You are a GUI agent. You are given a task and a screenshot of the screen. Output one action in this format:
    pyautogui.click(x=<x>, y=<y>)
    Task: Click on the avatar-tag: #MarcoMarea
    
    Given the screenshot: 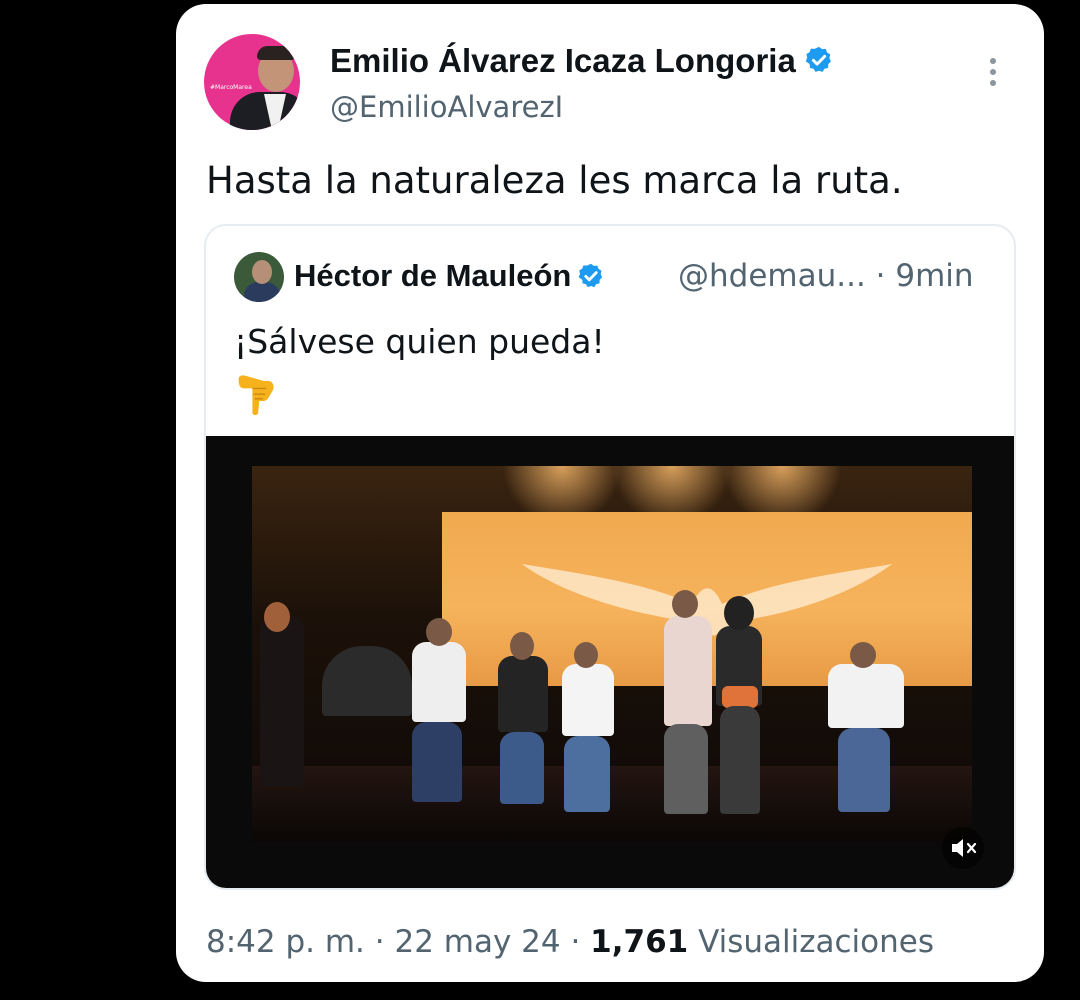 What is the action you would take?
    pyautogui.click(x=231, y=87)
    